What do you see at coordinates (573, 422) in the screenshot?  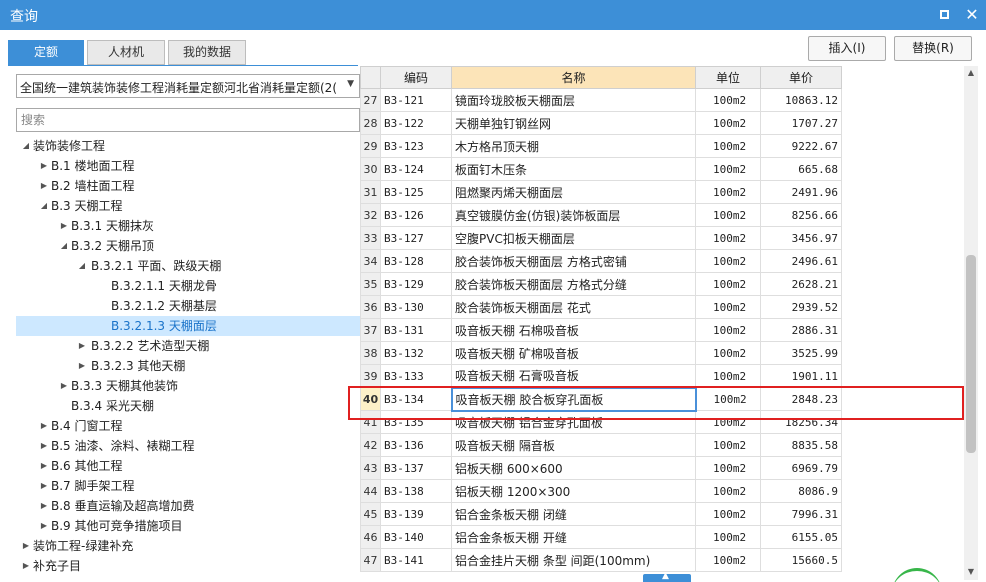 I see `cell-name: 吸音板天棚 铝合金穿孔面板` at bounding box center [573, 422].